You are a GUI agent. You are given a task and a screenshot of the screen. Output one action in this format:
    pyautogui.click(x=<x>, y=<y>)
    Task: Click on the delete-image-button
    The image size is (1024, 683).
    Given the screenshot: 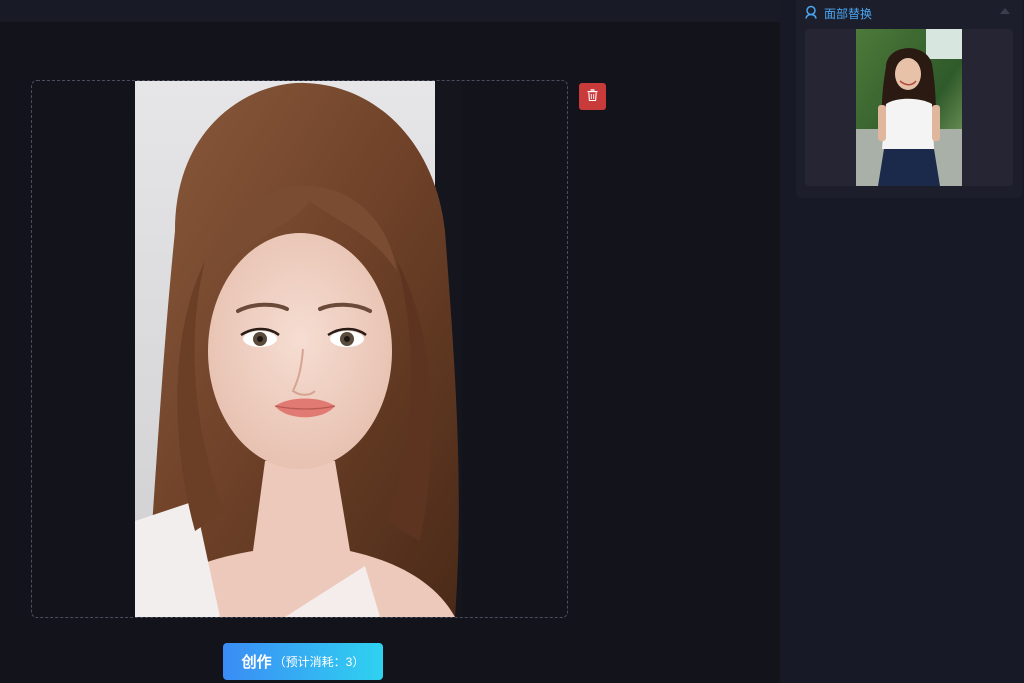 What is the action you would take?
    pyautogui.click(x=592, y=96)
    